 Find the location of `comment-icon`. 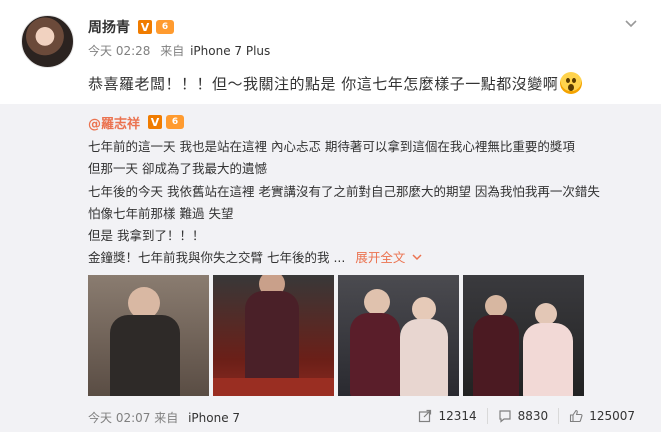

comment-icon is located at coordinates (505, 416).